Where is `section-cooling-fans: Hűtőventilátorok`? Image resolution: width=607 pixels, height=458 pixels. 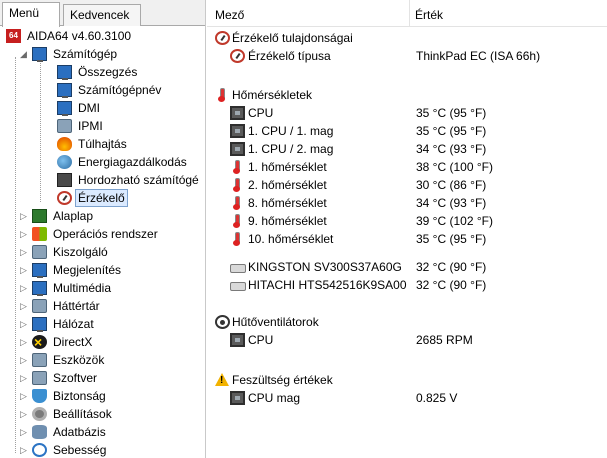 section-cooling-fans: Hűtőventilátorok is located at coordinates (407, 322).